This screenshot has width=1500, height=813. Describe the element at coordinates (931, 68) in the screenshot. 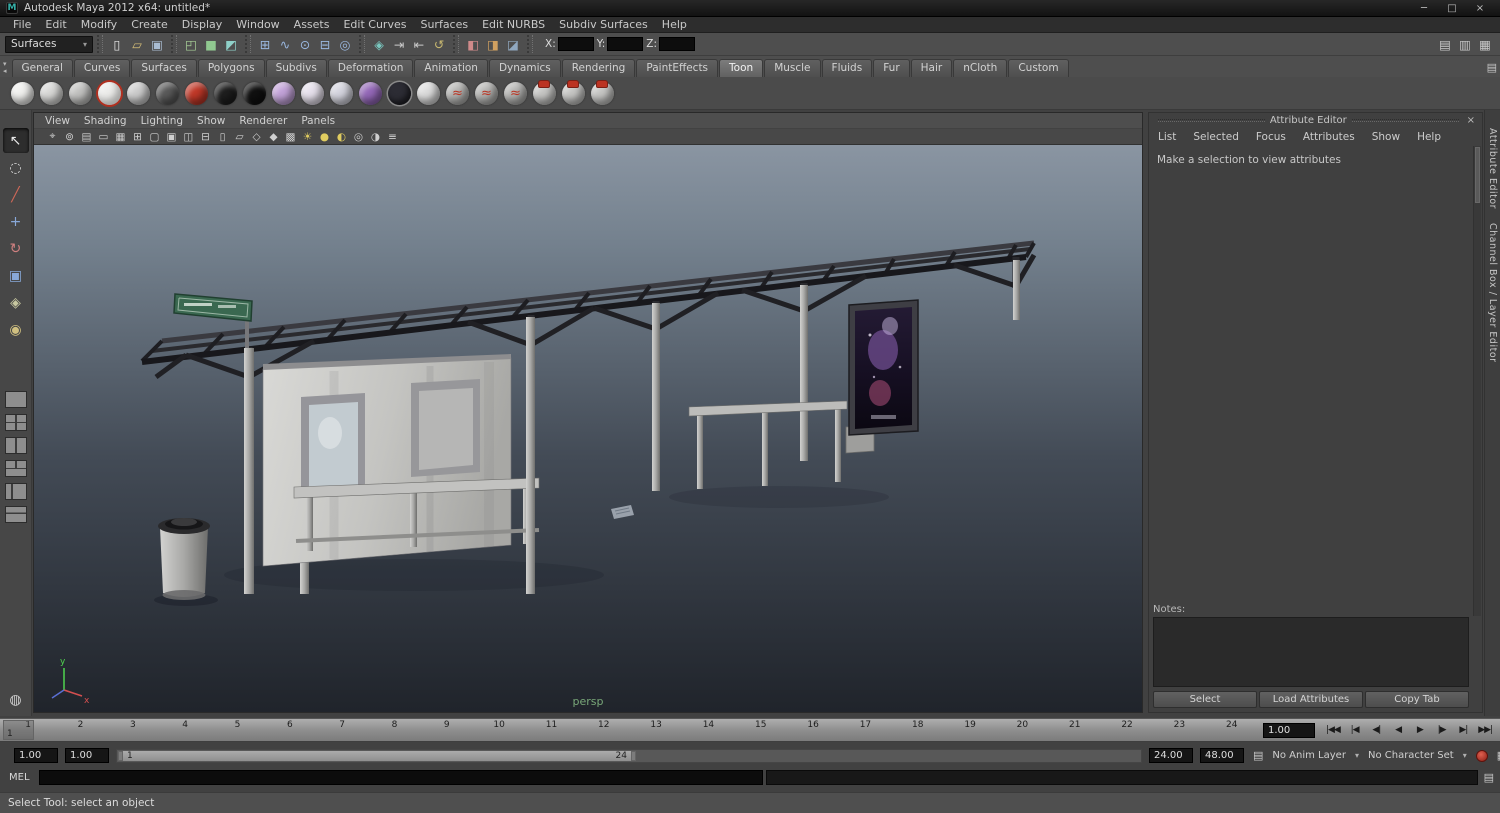

I see `shelf-tab: Hair` at that location.